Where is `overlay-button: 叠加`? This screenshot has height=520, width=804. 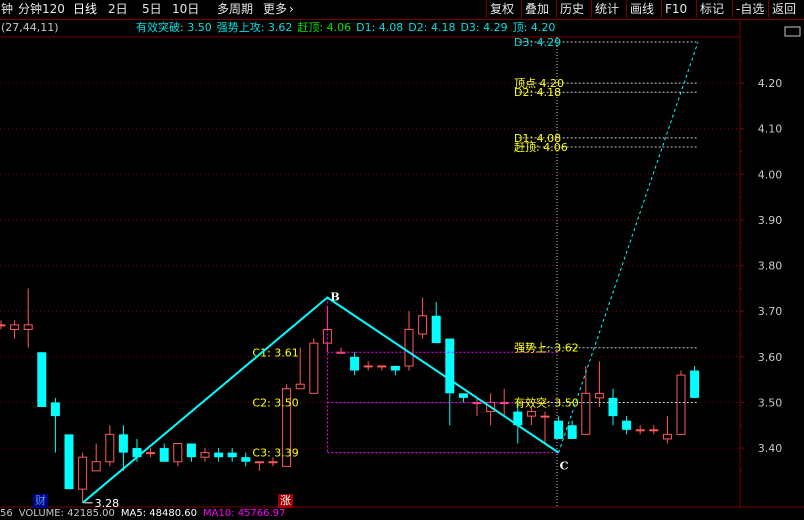 overlay-button: 叠加 is located at coordinates (536, 9).